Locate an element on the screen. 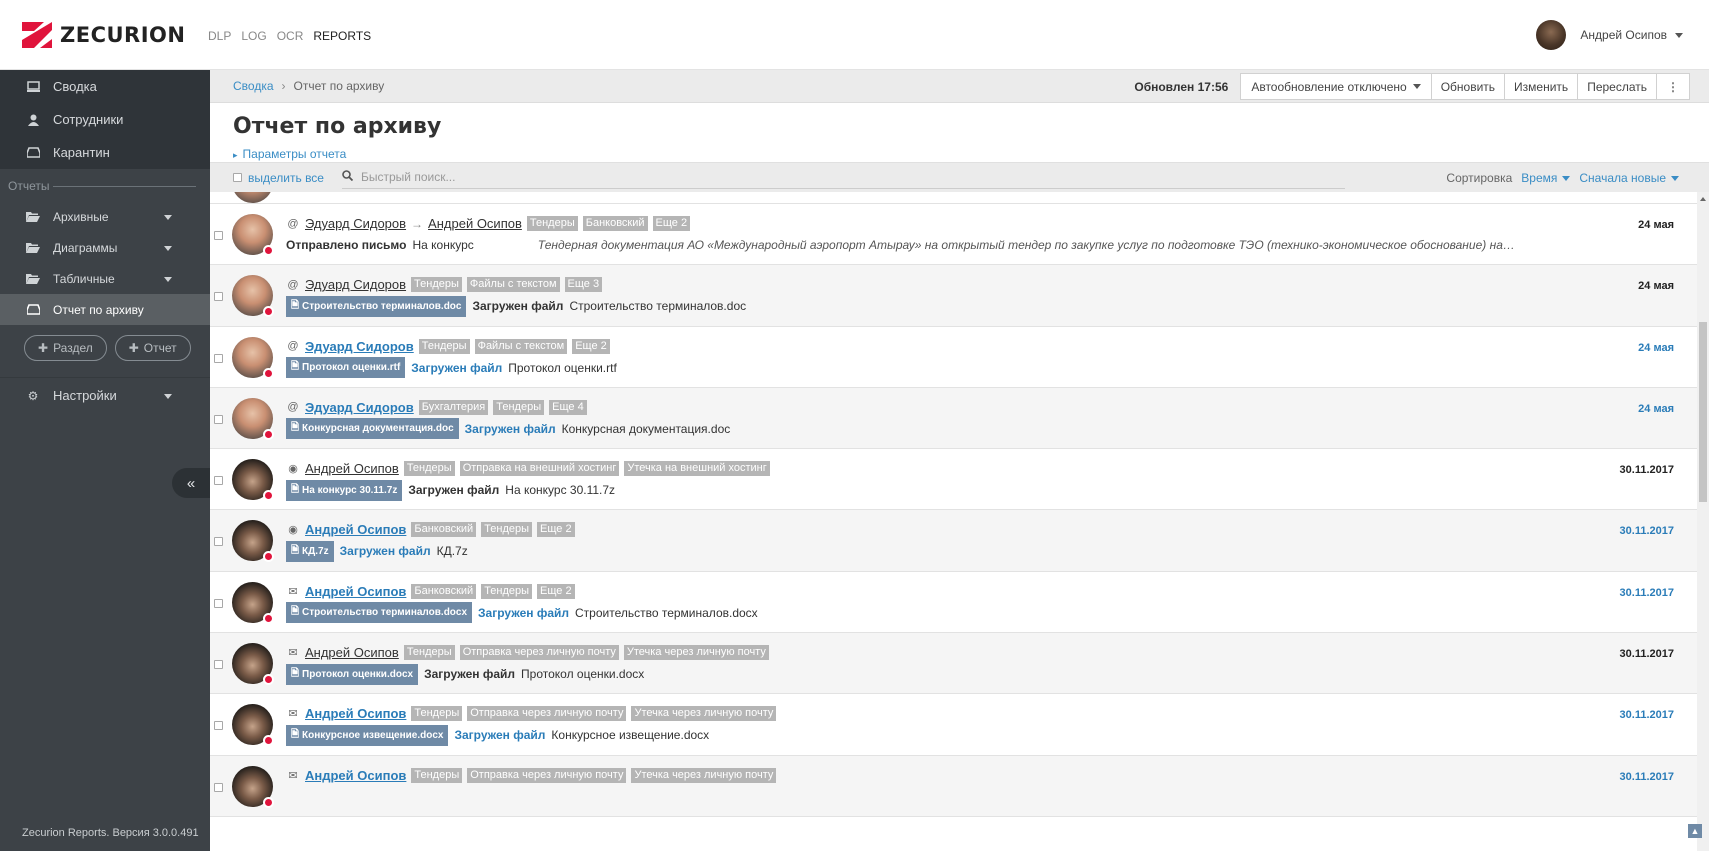 The width and height of the screenshot is (1709, 851). sidebar-group-tables: Табличные is located at coordinates (105, 278).